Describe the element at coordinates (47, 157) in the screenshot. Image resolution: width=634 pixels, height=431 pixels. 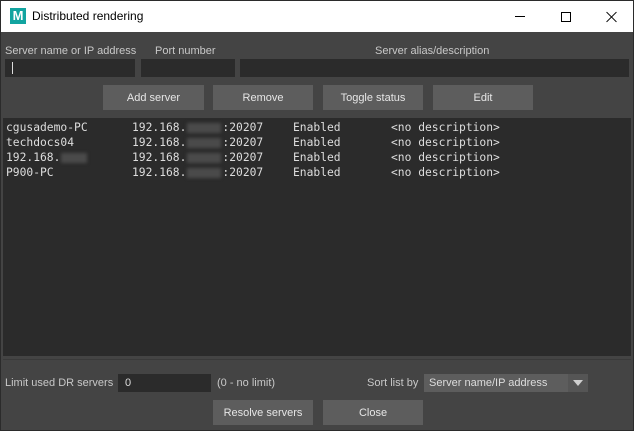
I see `server-name: 192.168.` at that location.